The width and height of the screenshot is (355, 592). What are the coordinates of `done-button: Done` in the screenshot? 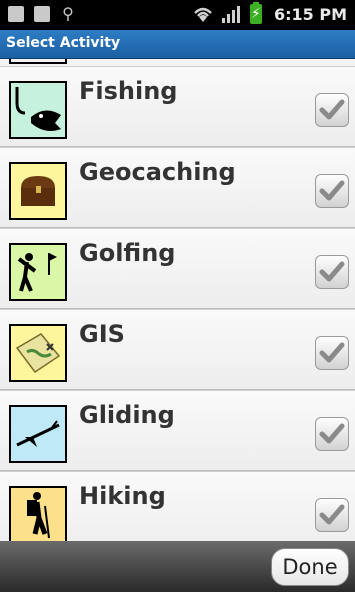 It's located at (310, 567).